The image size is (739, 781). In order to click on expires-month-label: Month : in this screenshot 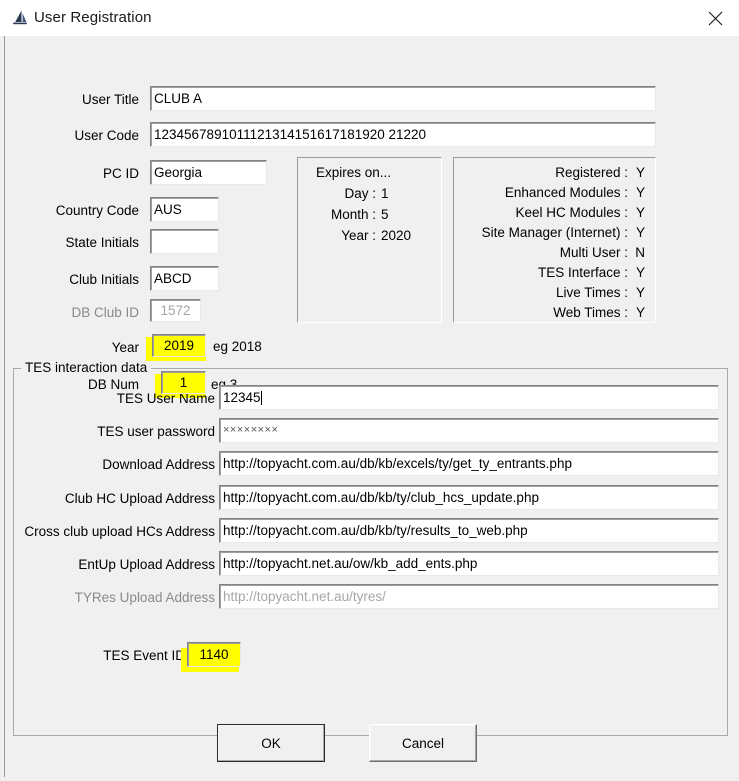, I will do `click(353, 214)`.